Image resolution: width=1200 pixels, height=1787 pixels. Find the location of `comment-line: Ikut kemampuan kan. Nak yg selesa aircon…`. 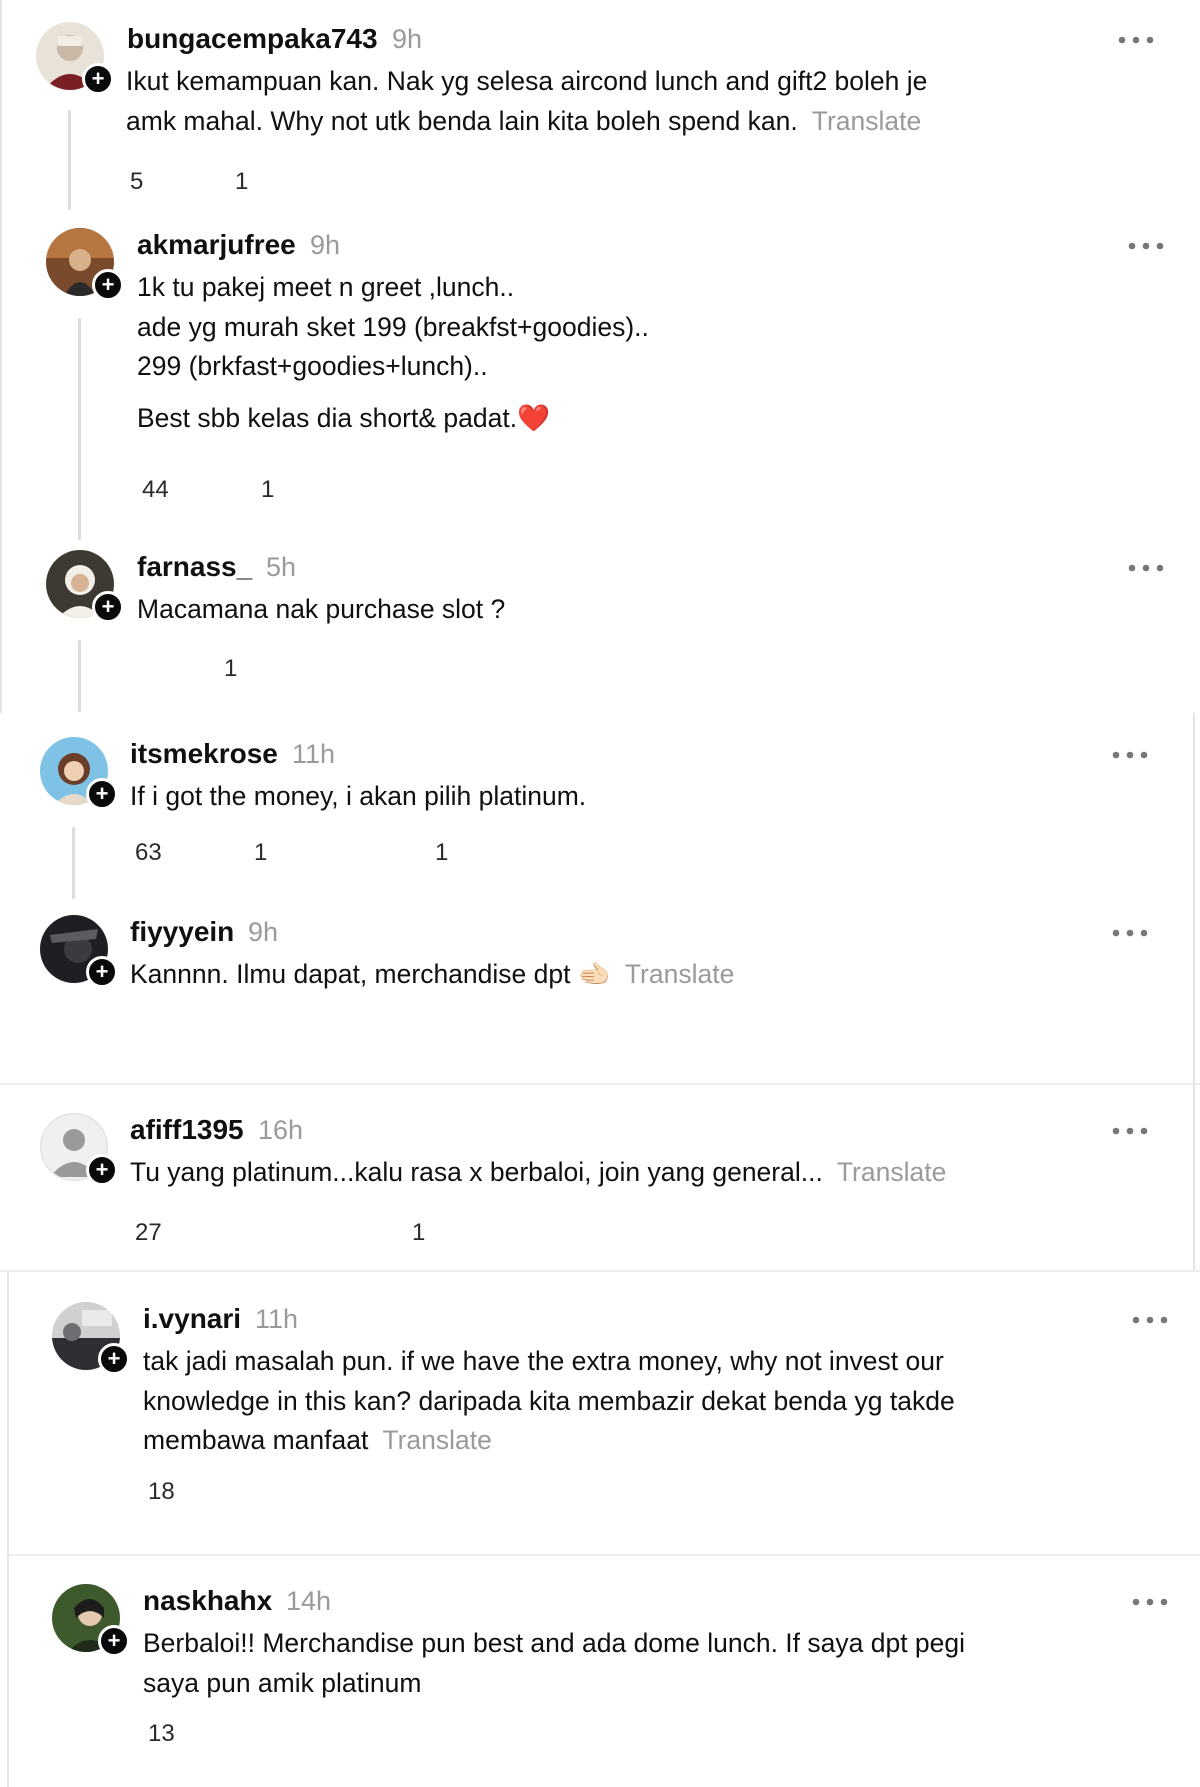

comment-line: Ikut kemampuan kan. Nak yg selesa aircon… is located at coordinates (527, 81).